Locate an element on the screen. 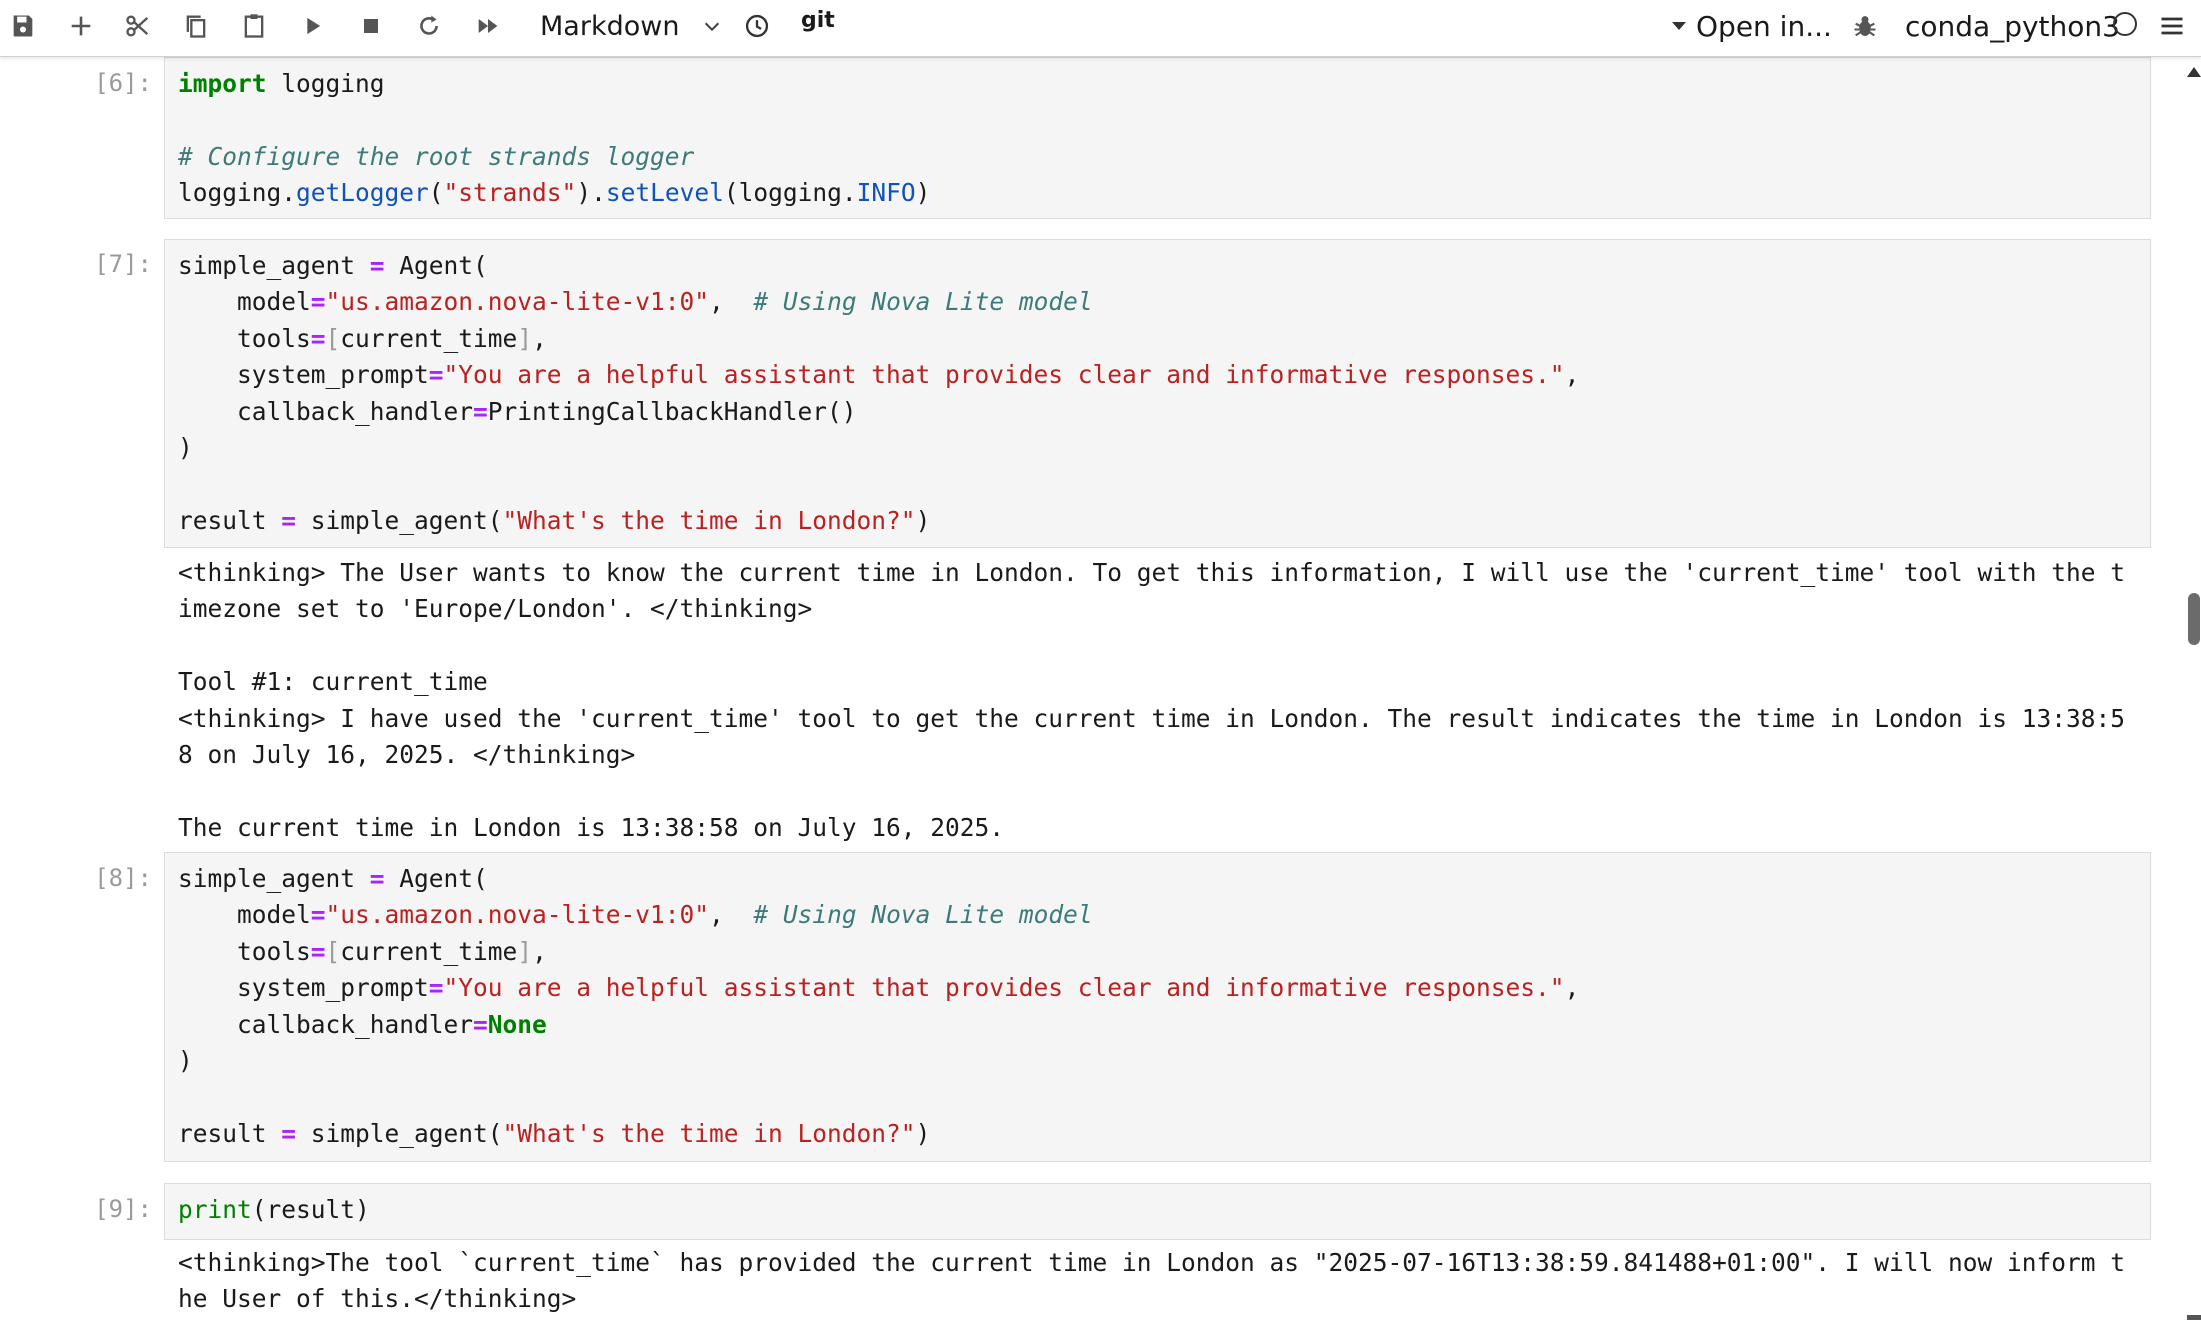  menu-button is located at coordinates (2172, 26).